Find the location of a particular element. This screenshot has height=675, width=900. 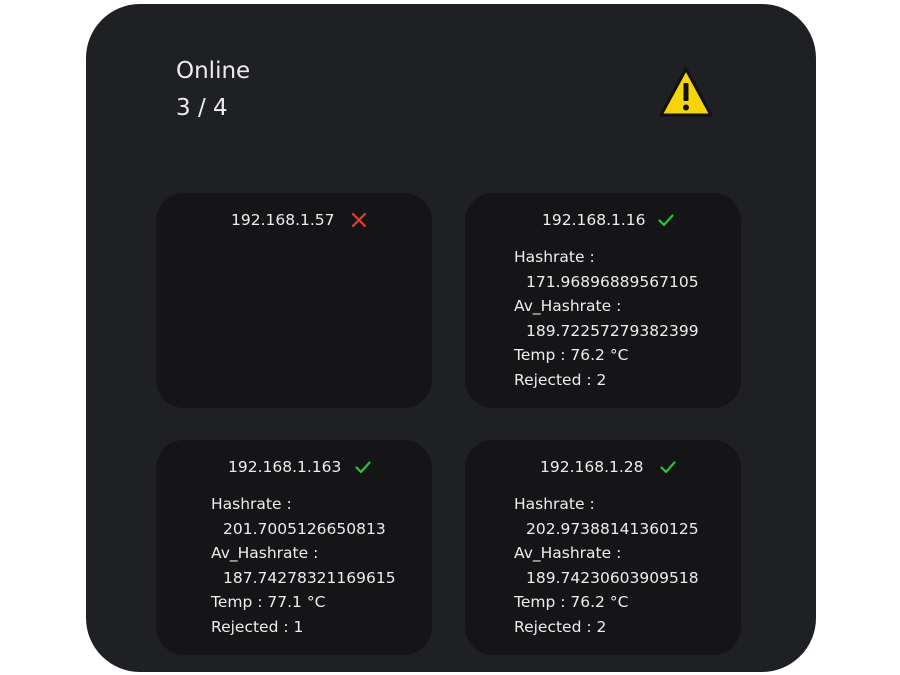

temp-value: Temp : 77.1 °C is located at coordinates (268, 602).